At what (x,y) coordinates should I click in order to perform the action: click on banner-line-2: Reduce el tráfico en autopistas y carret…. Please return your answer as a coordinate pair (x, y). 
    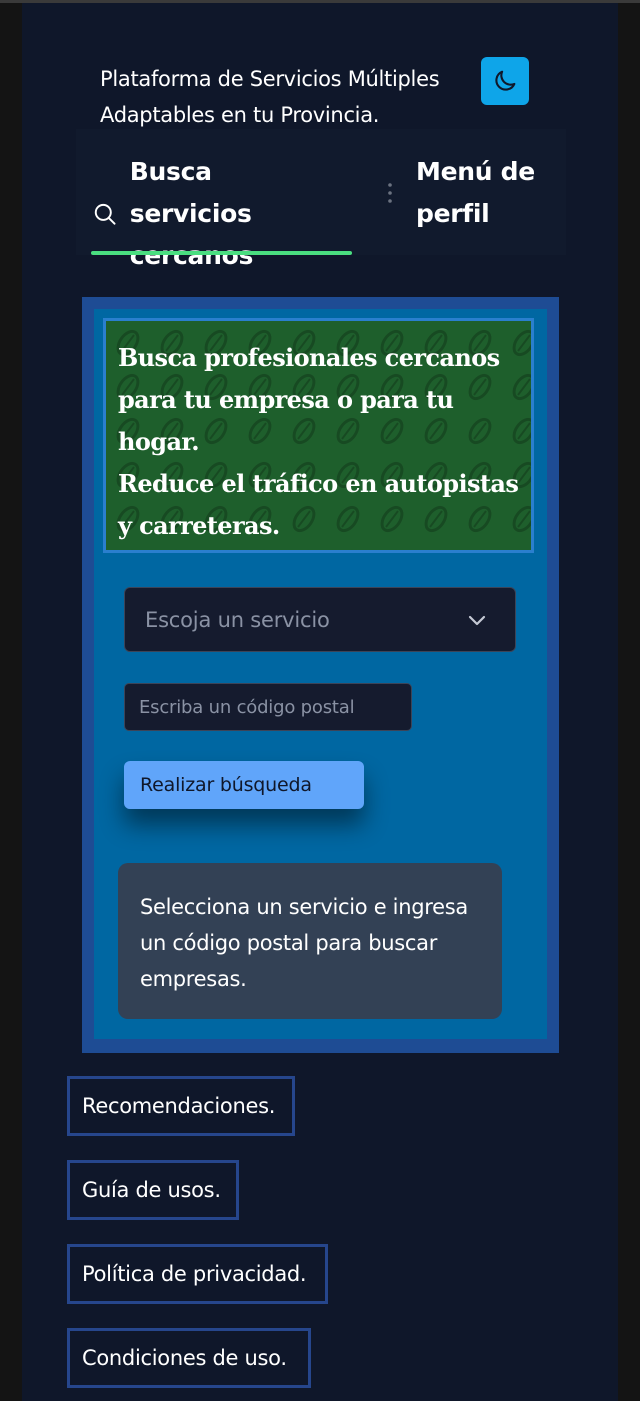
    Looking at the image, I should click on (318, 504).